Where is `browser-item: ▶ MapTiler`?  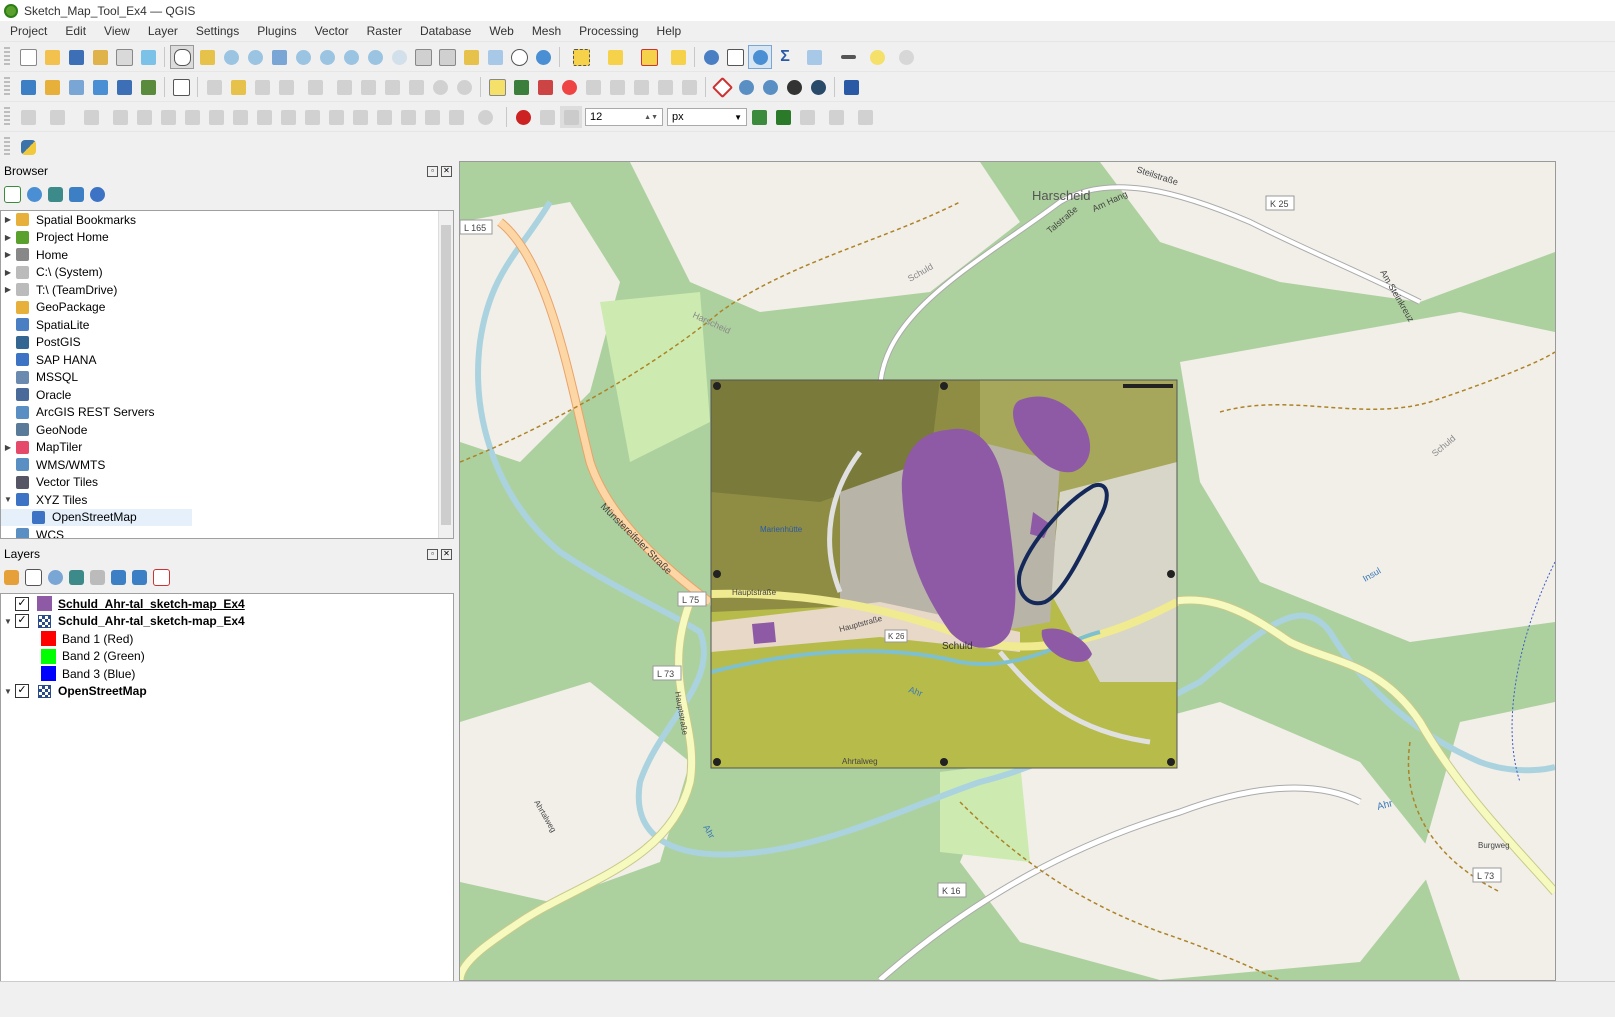 browser-item: ▶ MapTiler is located at coordinates (227, 448).